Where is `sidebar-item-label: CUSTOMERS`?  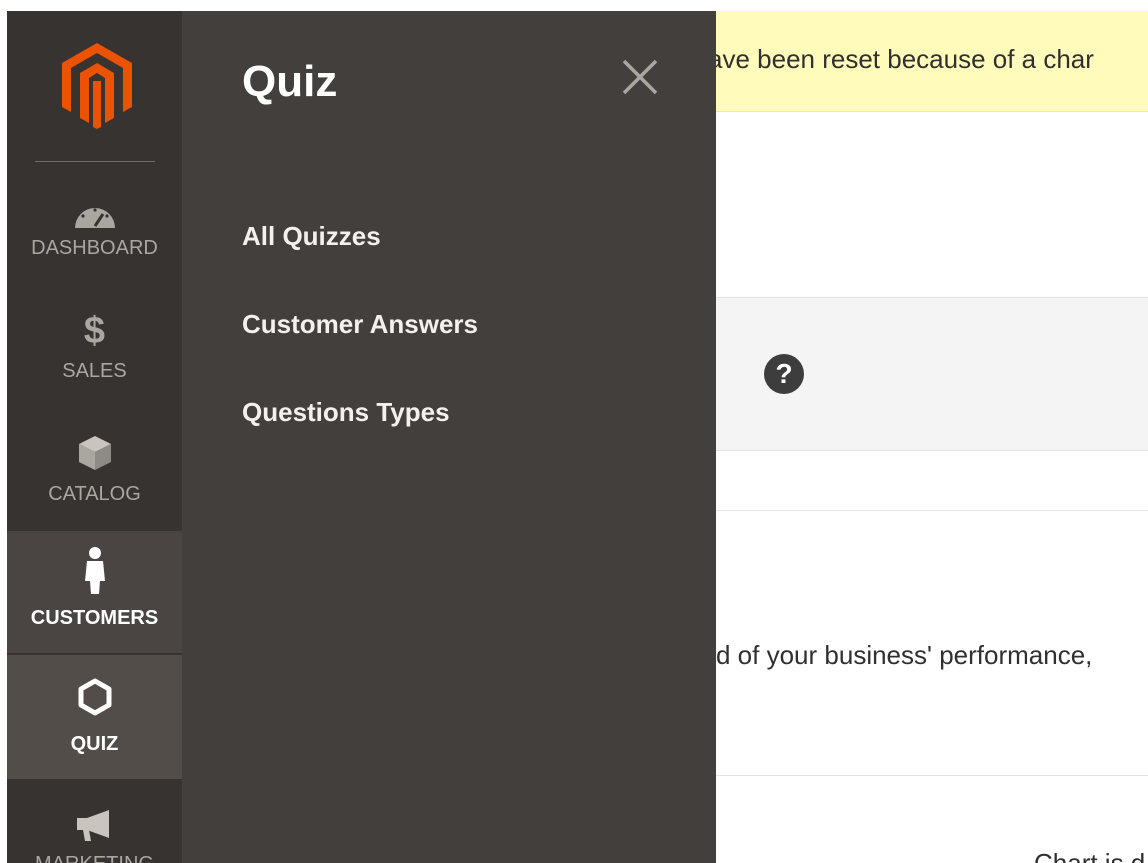 sidebar-item-label: CUSTOMERS is located at coordinates (94, 618).